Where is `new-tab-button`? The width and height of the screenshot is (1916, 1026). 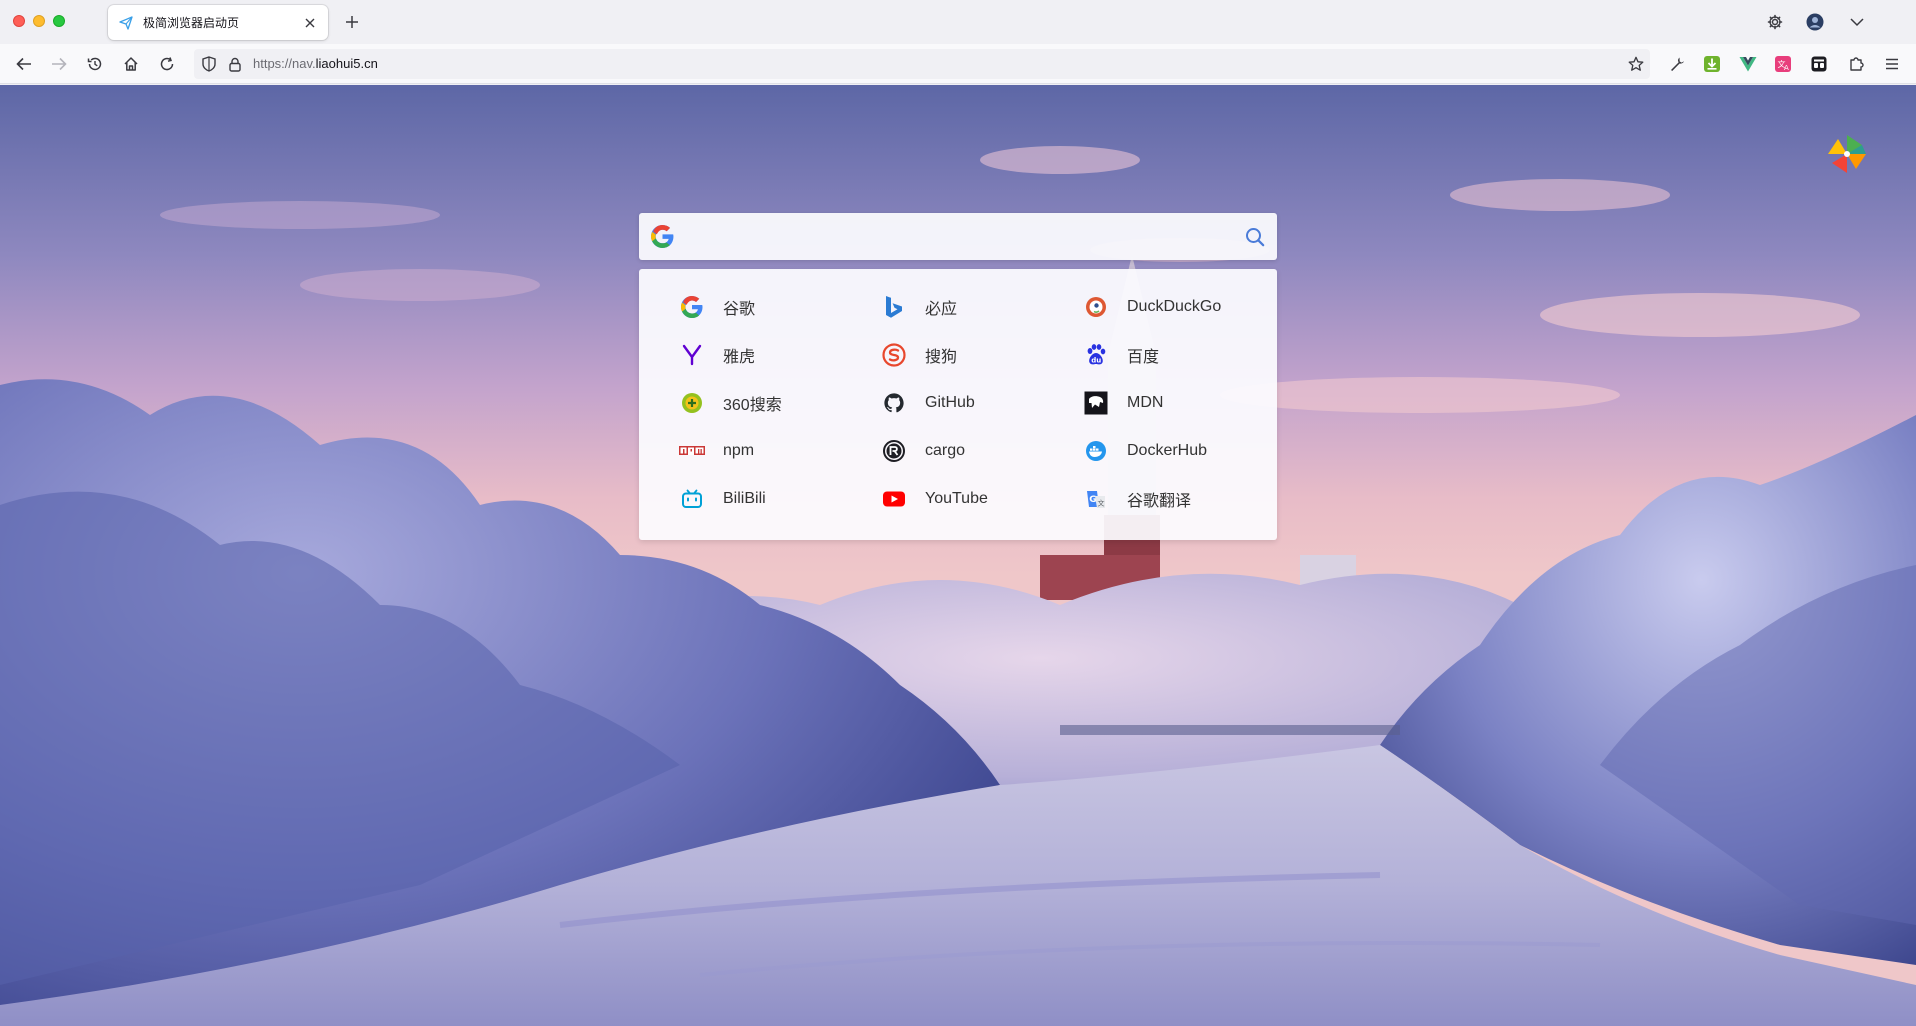
new-tab-button is located at coordinates (352, 22).